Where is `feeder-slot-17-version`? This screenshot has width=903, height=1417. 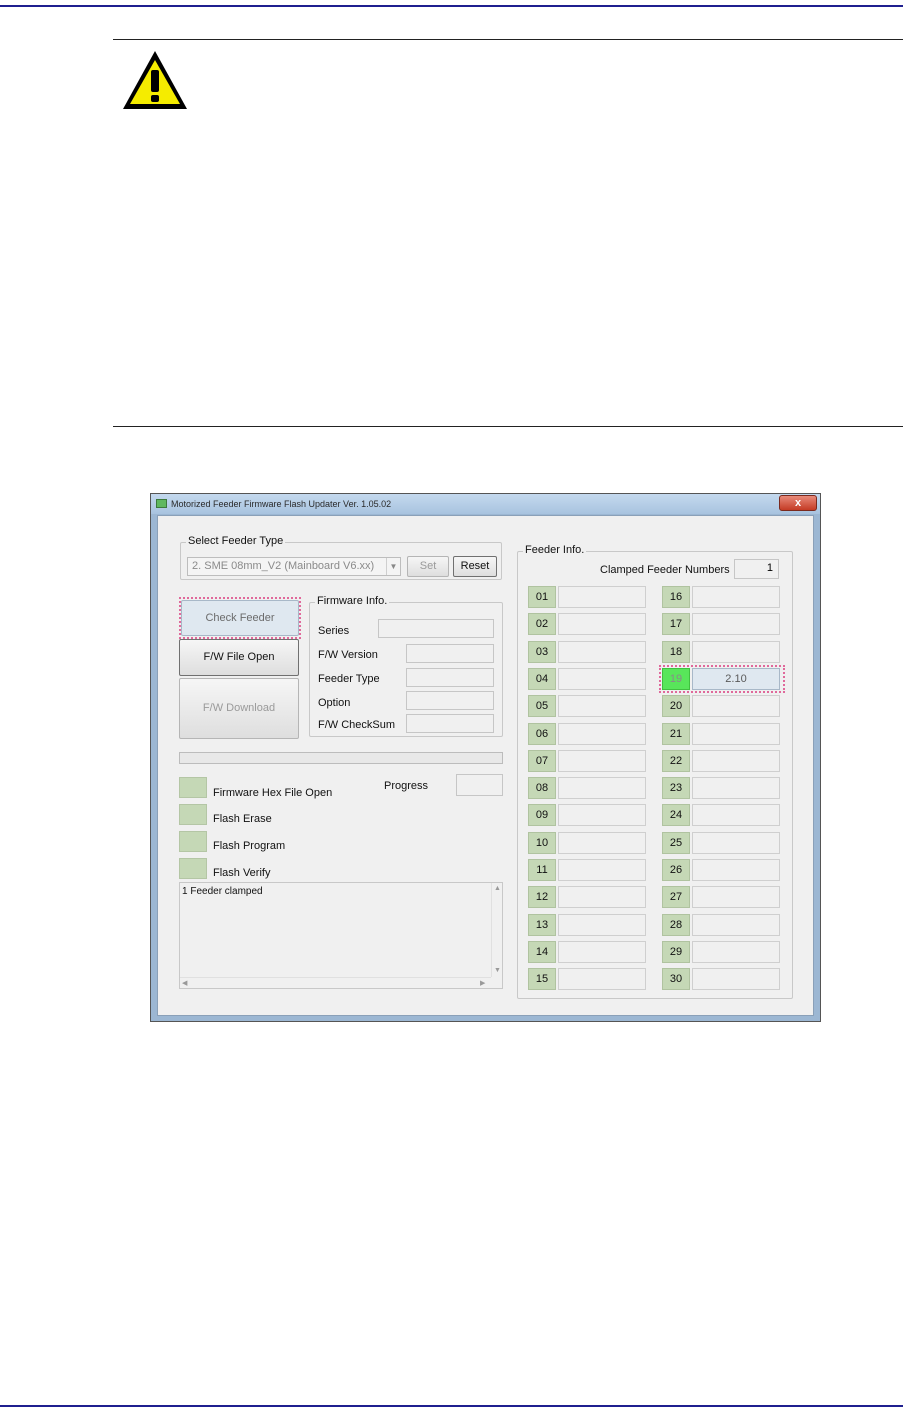
feeder-slot-17-version is located at coordinates (736, 624).